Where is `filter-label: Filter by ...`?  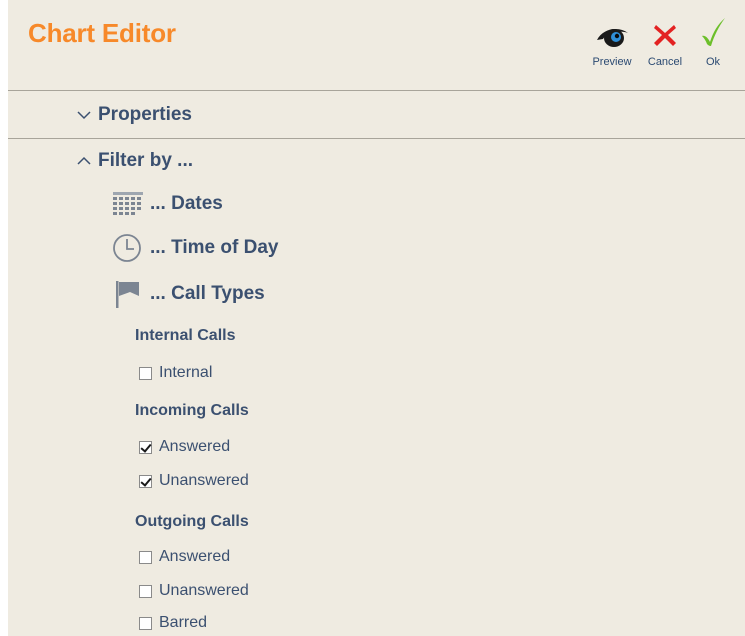 filter-label: Filter by ... is located at coordinates (146, 160).